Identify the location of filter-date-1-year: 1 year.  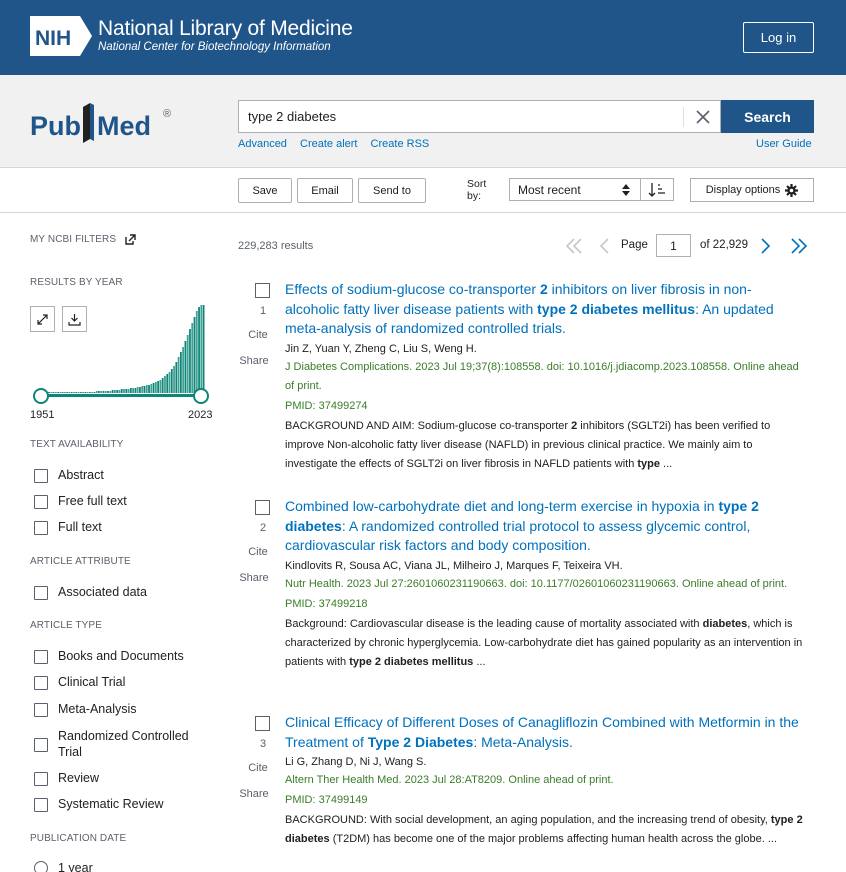
(63, 866).